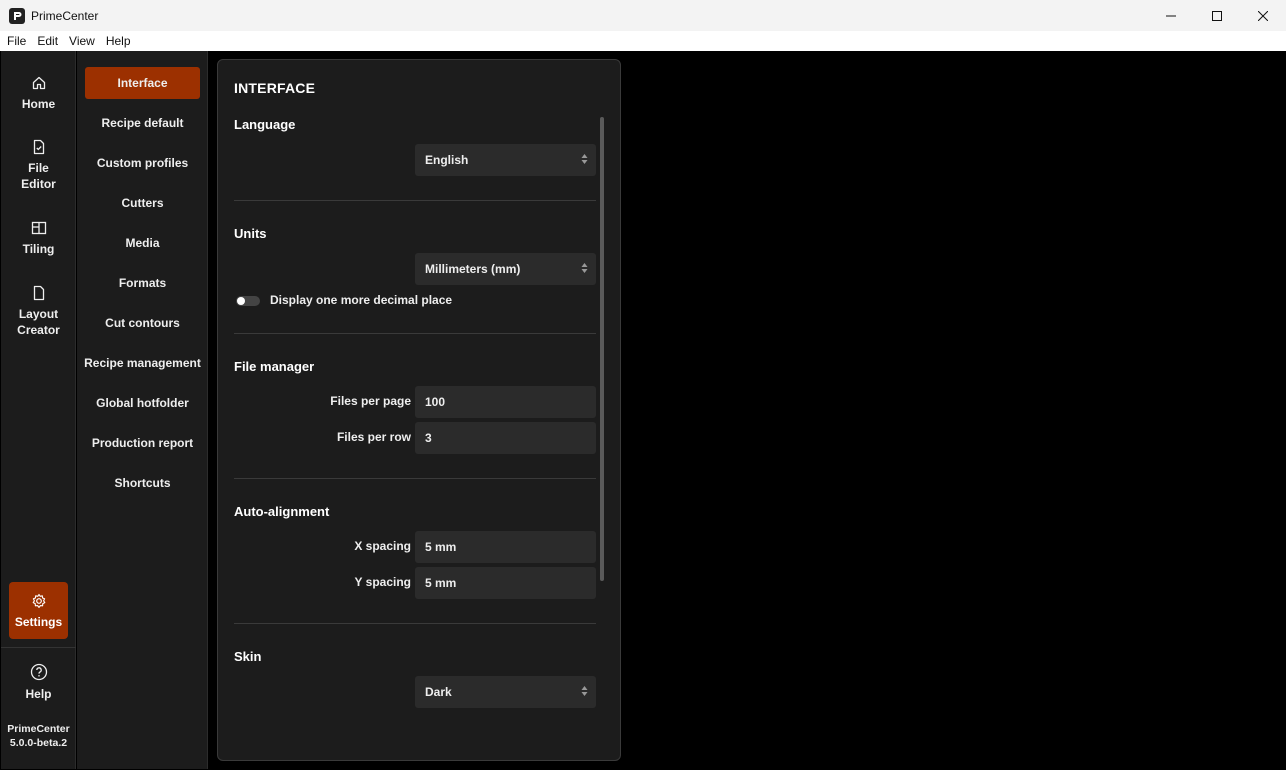  What do you see at coordinates (38, 647) in the screenshot?
I see `rail-divider` at bounding box center [38, 647].